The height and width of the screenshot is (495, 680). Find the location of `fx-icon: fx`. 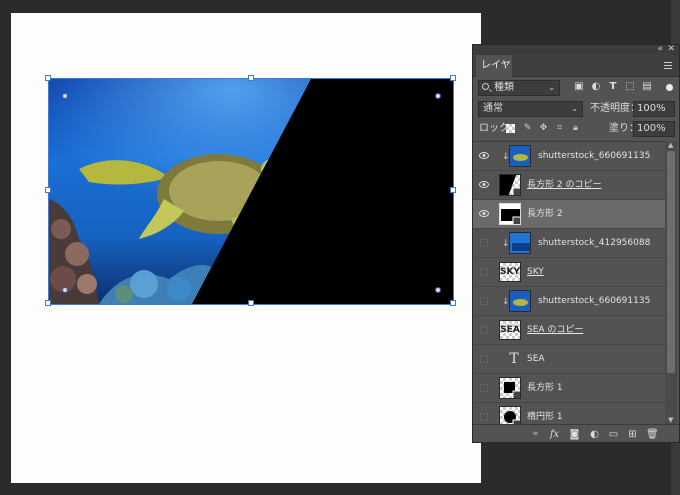

fx-icon: fx is located at coordinates (554, 434).